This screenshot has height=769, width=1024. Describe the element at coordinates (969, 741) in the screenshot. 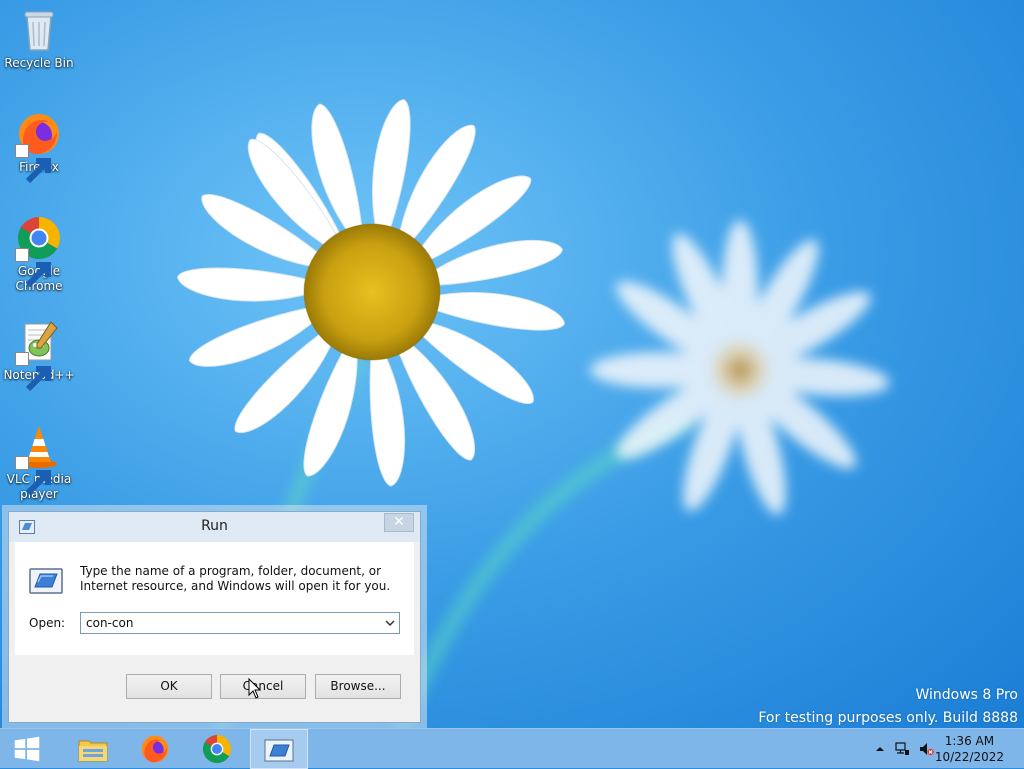

I see `clock-time: 1:36 AM` at that location.